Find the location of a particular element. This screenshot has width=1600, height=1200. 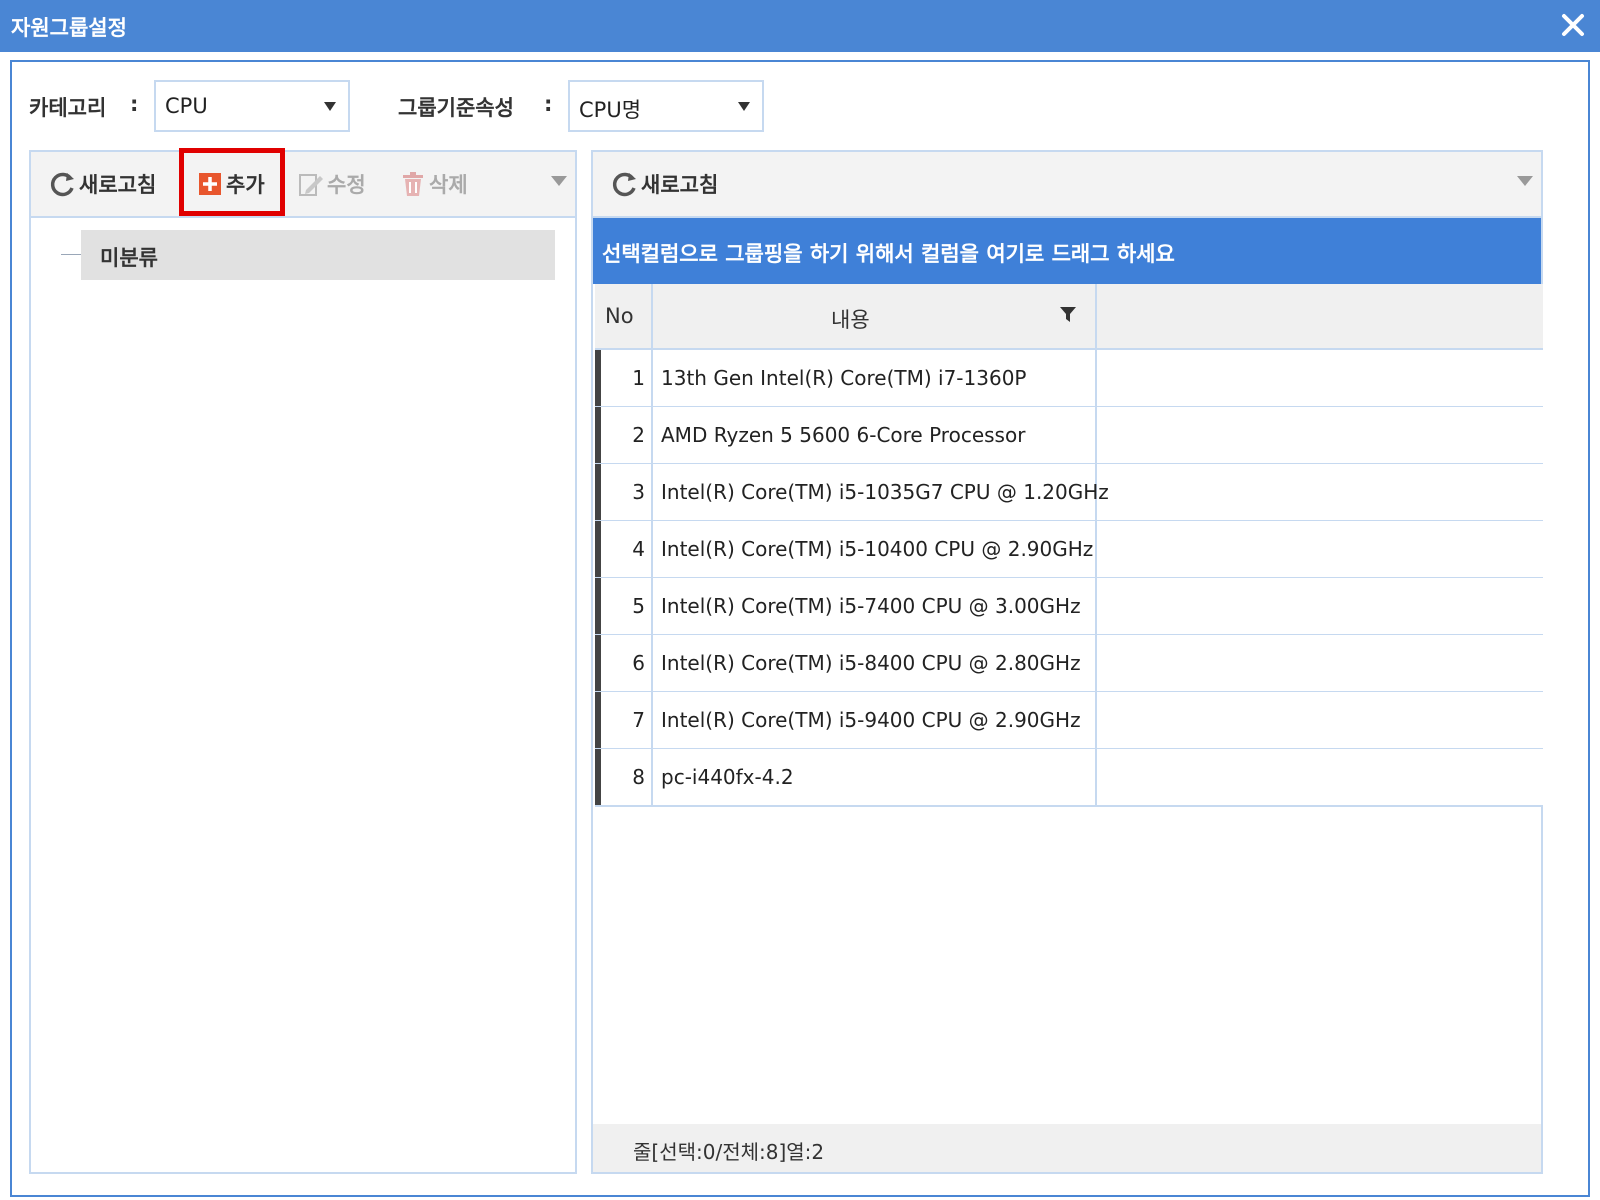

cell-no-text: 8 is located at coordinates (638, 777).